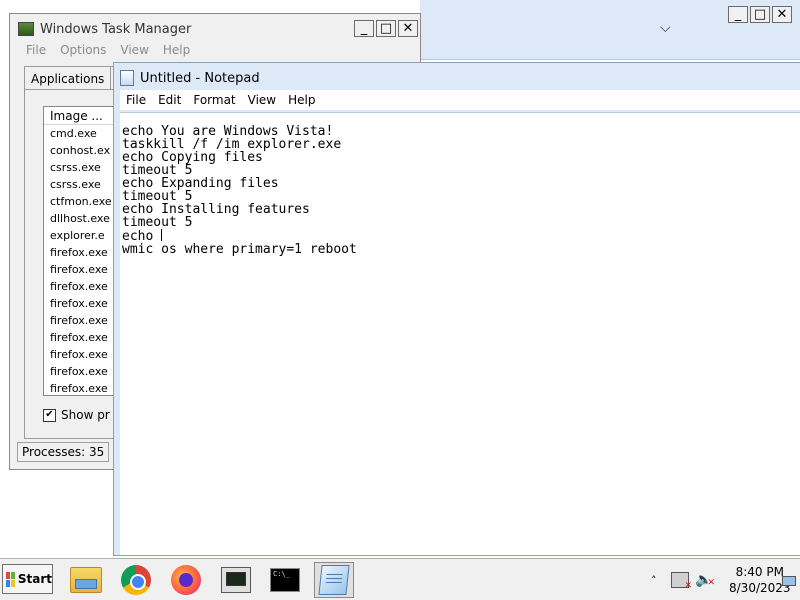  Describe the element at coordinates (84, 235) in the screenshot. I see `list-item: explorer.e` at that location.